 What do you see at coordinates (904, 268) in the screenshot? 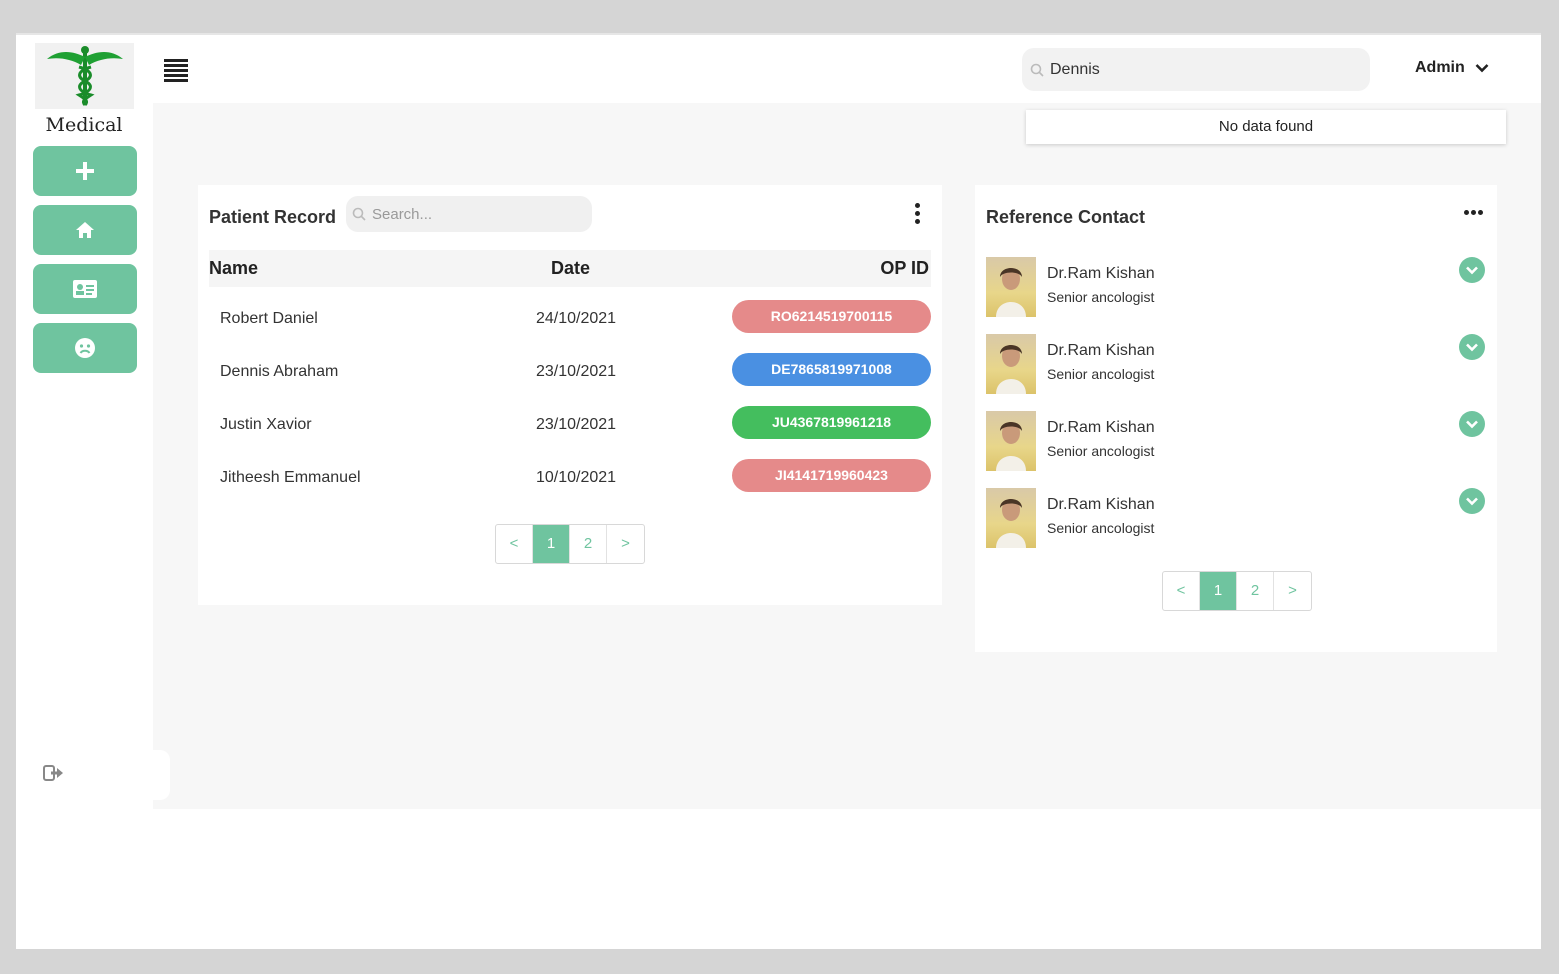
I see `column-header-op-id: OP ID` at bounding box center [904, 268].